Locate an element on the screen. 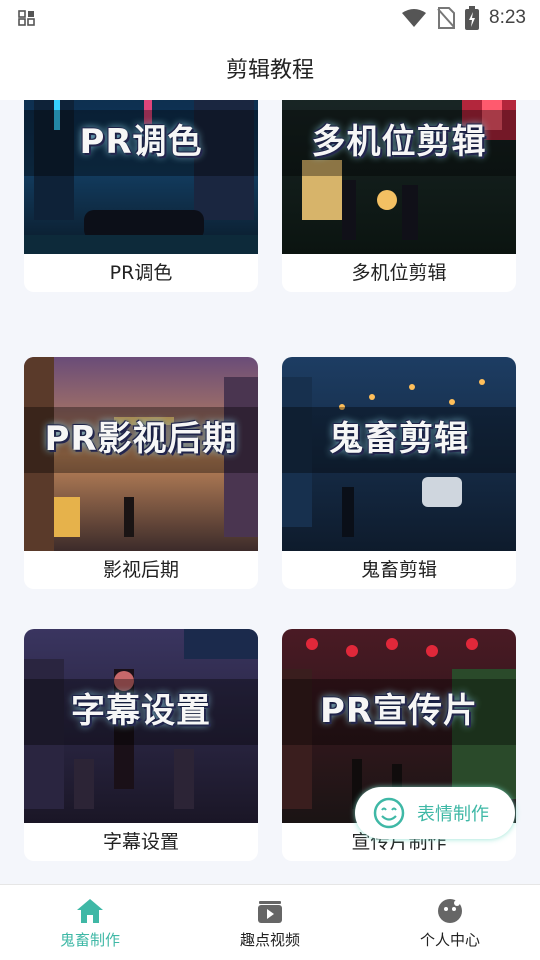  clock-time: 8:23 is located at coordinates (507, 17).